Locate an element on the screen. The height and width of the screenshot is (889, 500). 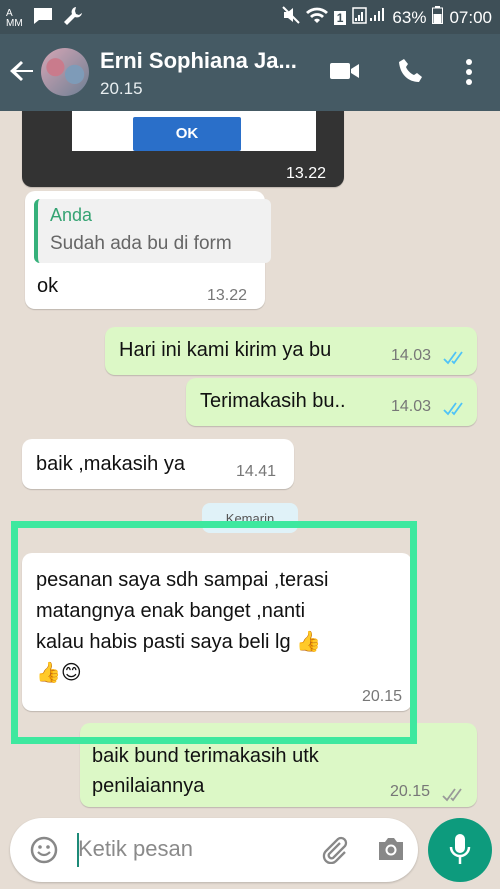
message-input: Ketik pesan is located at coordinates (135, 849).